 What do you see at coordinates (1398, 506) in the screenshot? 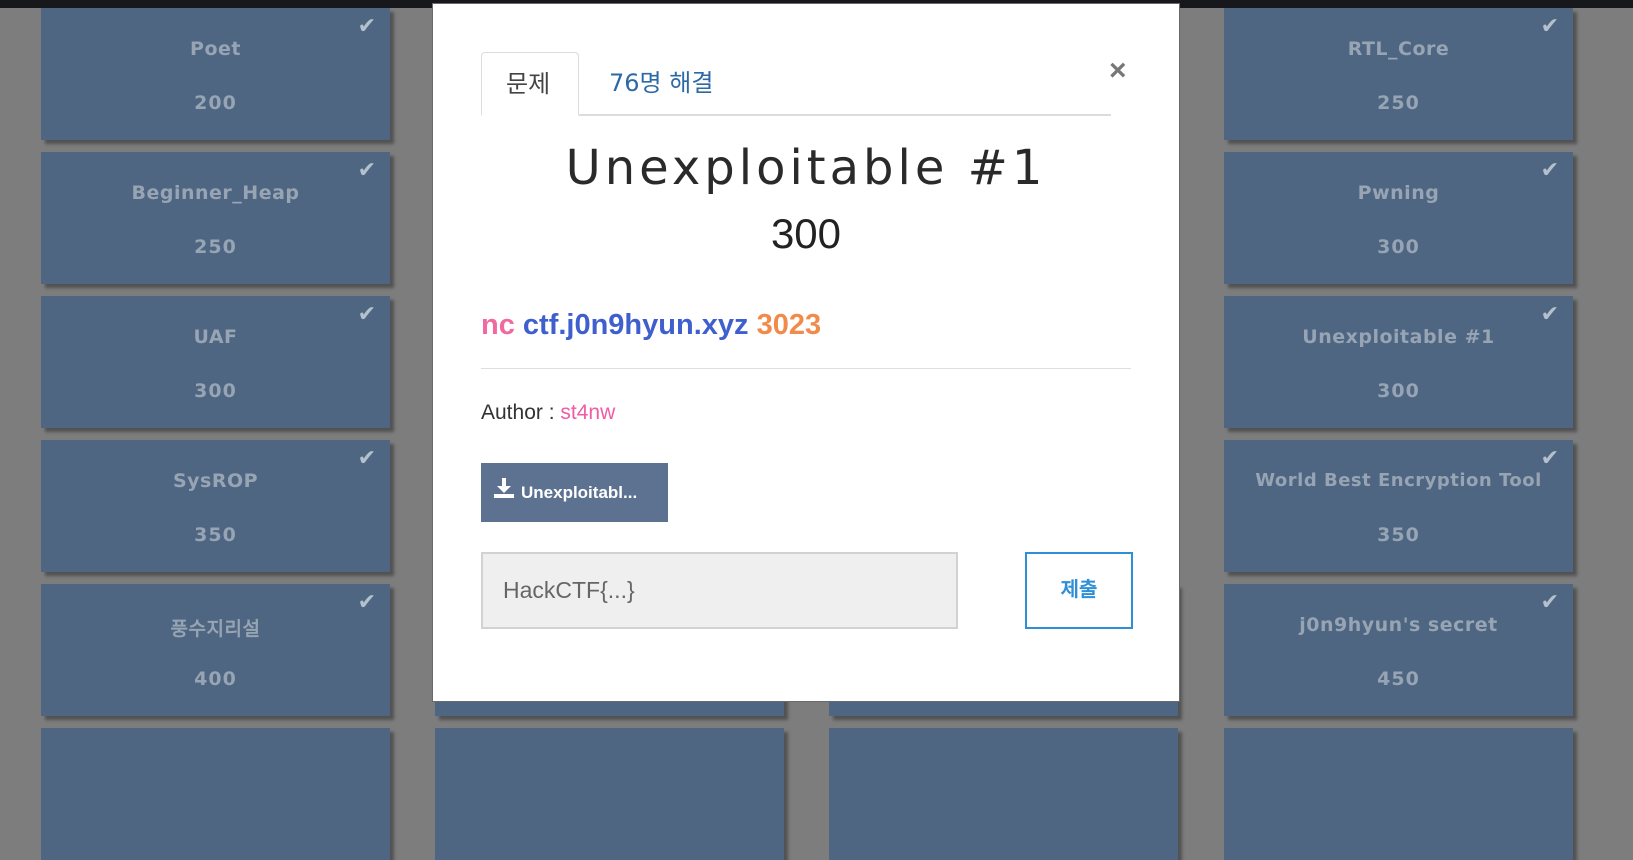
I see `challenge-card: ✔ World Best Encryption Tool 350` at bounding box center [1398, 506].